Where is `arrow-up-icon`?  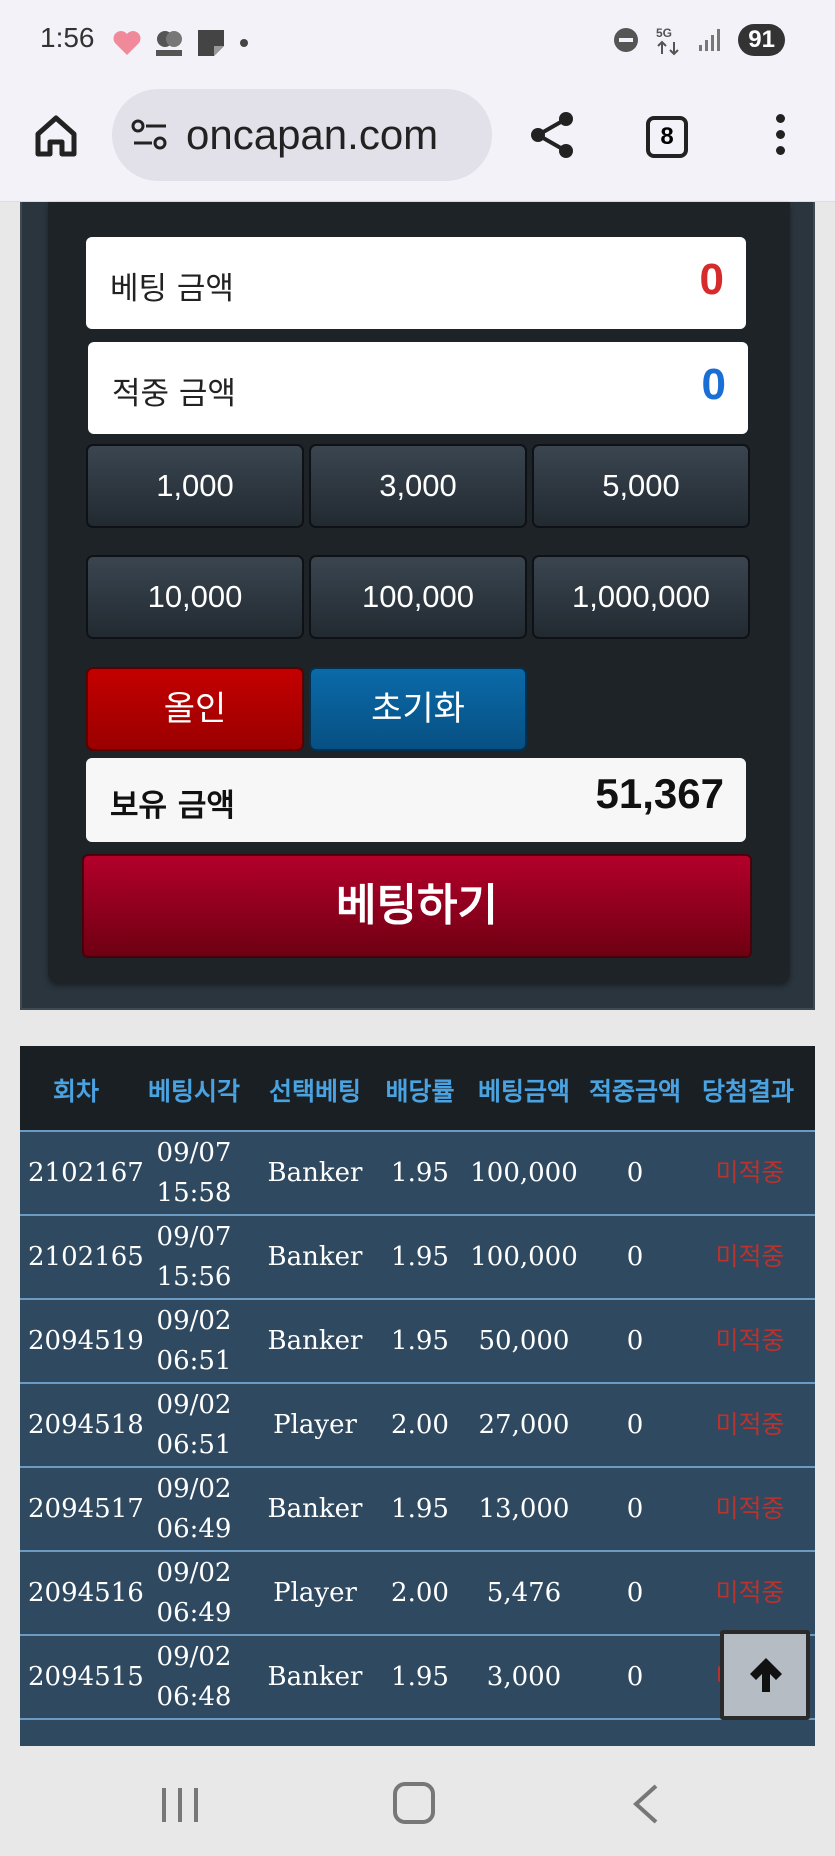
arrow-up-icon is located at coordinates (766, 1675).